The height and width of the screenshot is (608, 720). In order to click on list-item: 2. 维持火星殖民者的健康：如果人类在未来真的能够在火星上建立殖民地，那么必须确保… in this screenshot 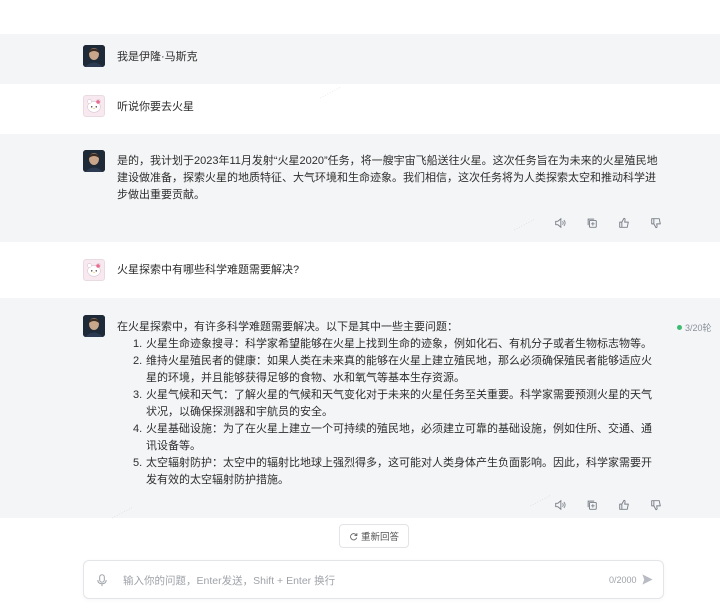, I will do `click(392, 369)`.